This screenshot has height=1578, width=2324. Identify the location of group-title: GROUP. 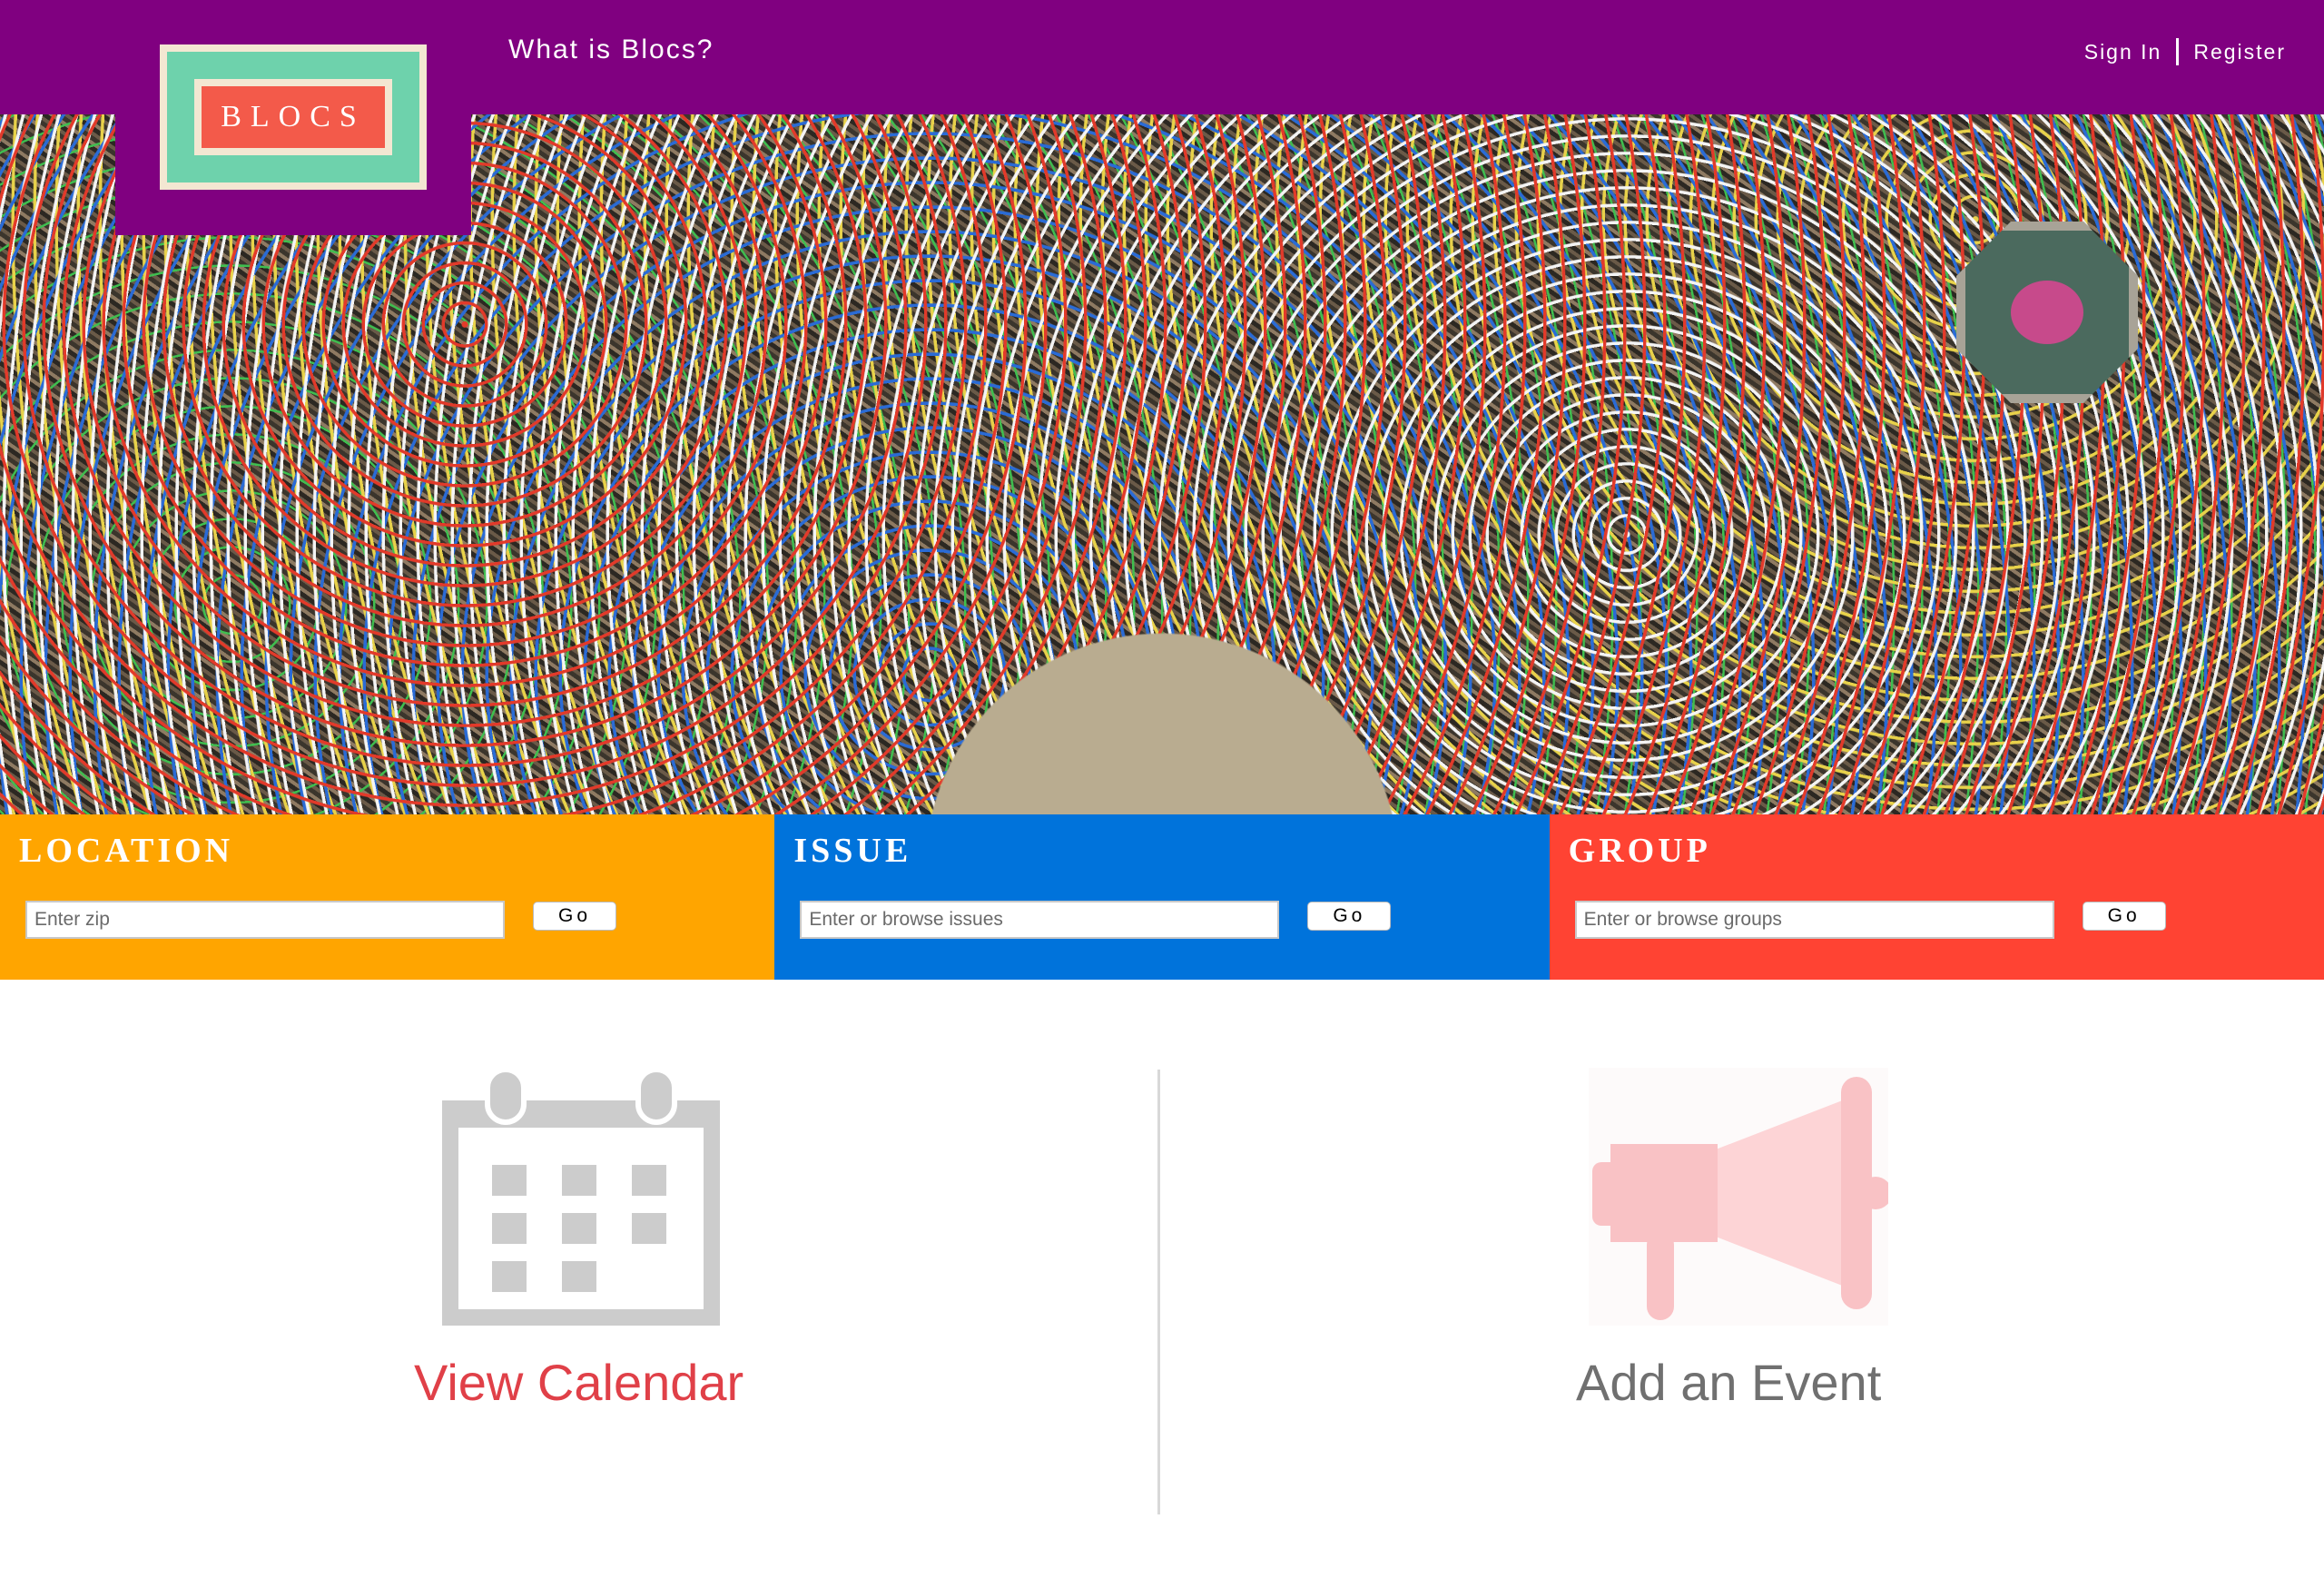
(1639, 851).